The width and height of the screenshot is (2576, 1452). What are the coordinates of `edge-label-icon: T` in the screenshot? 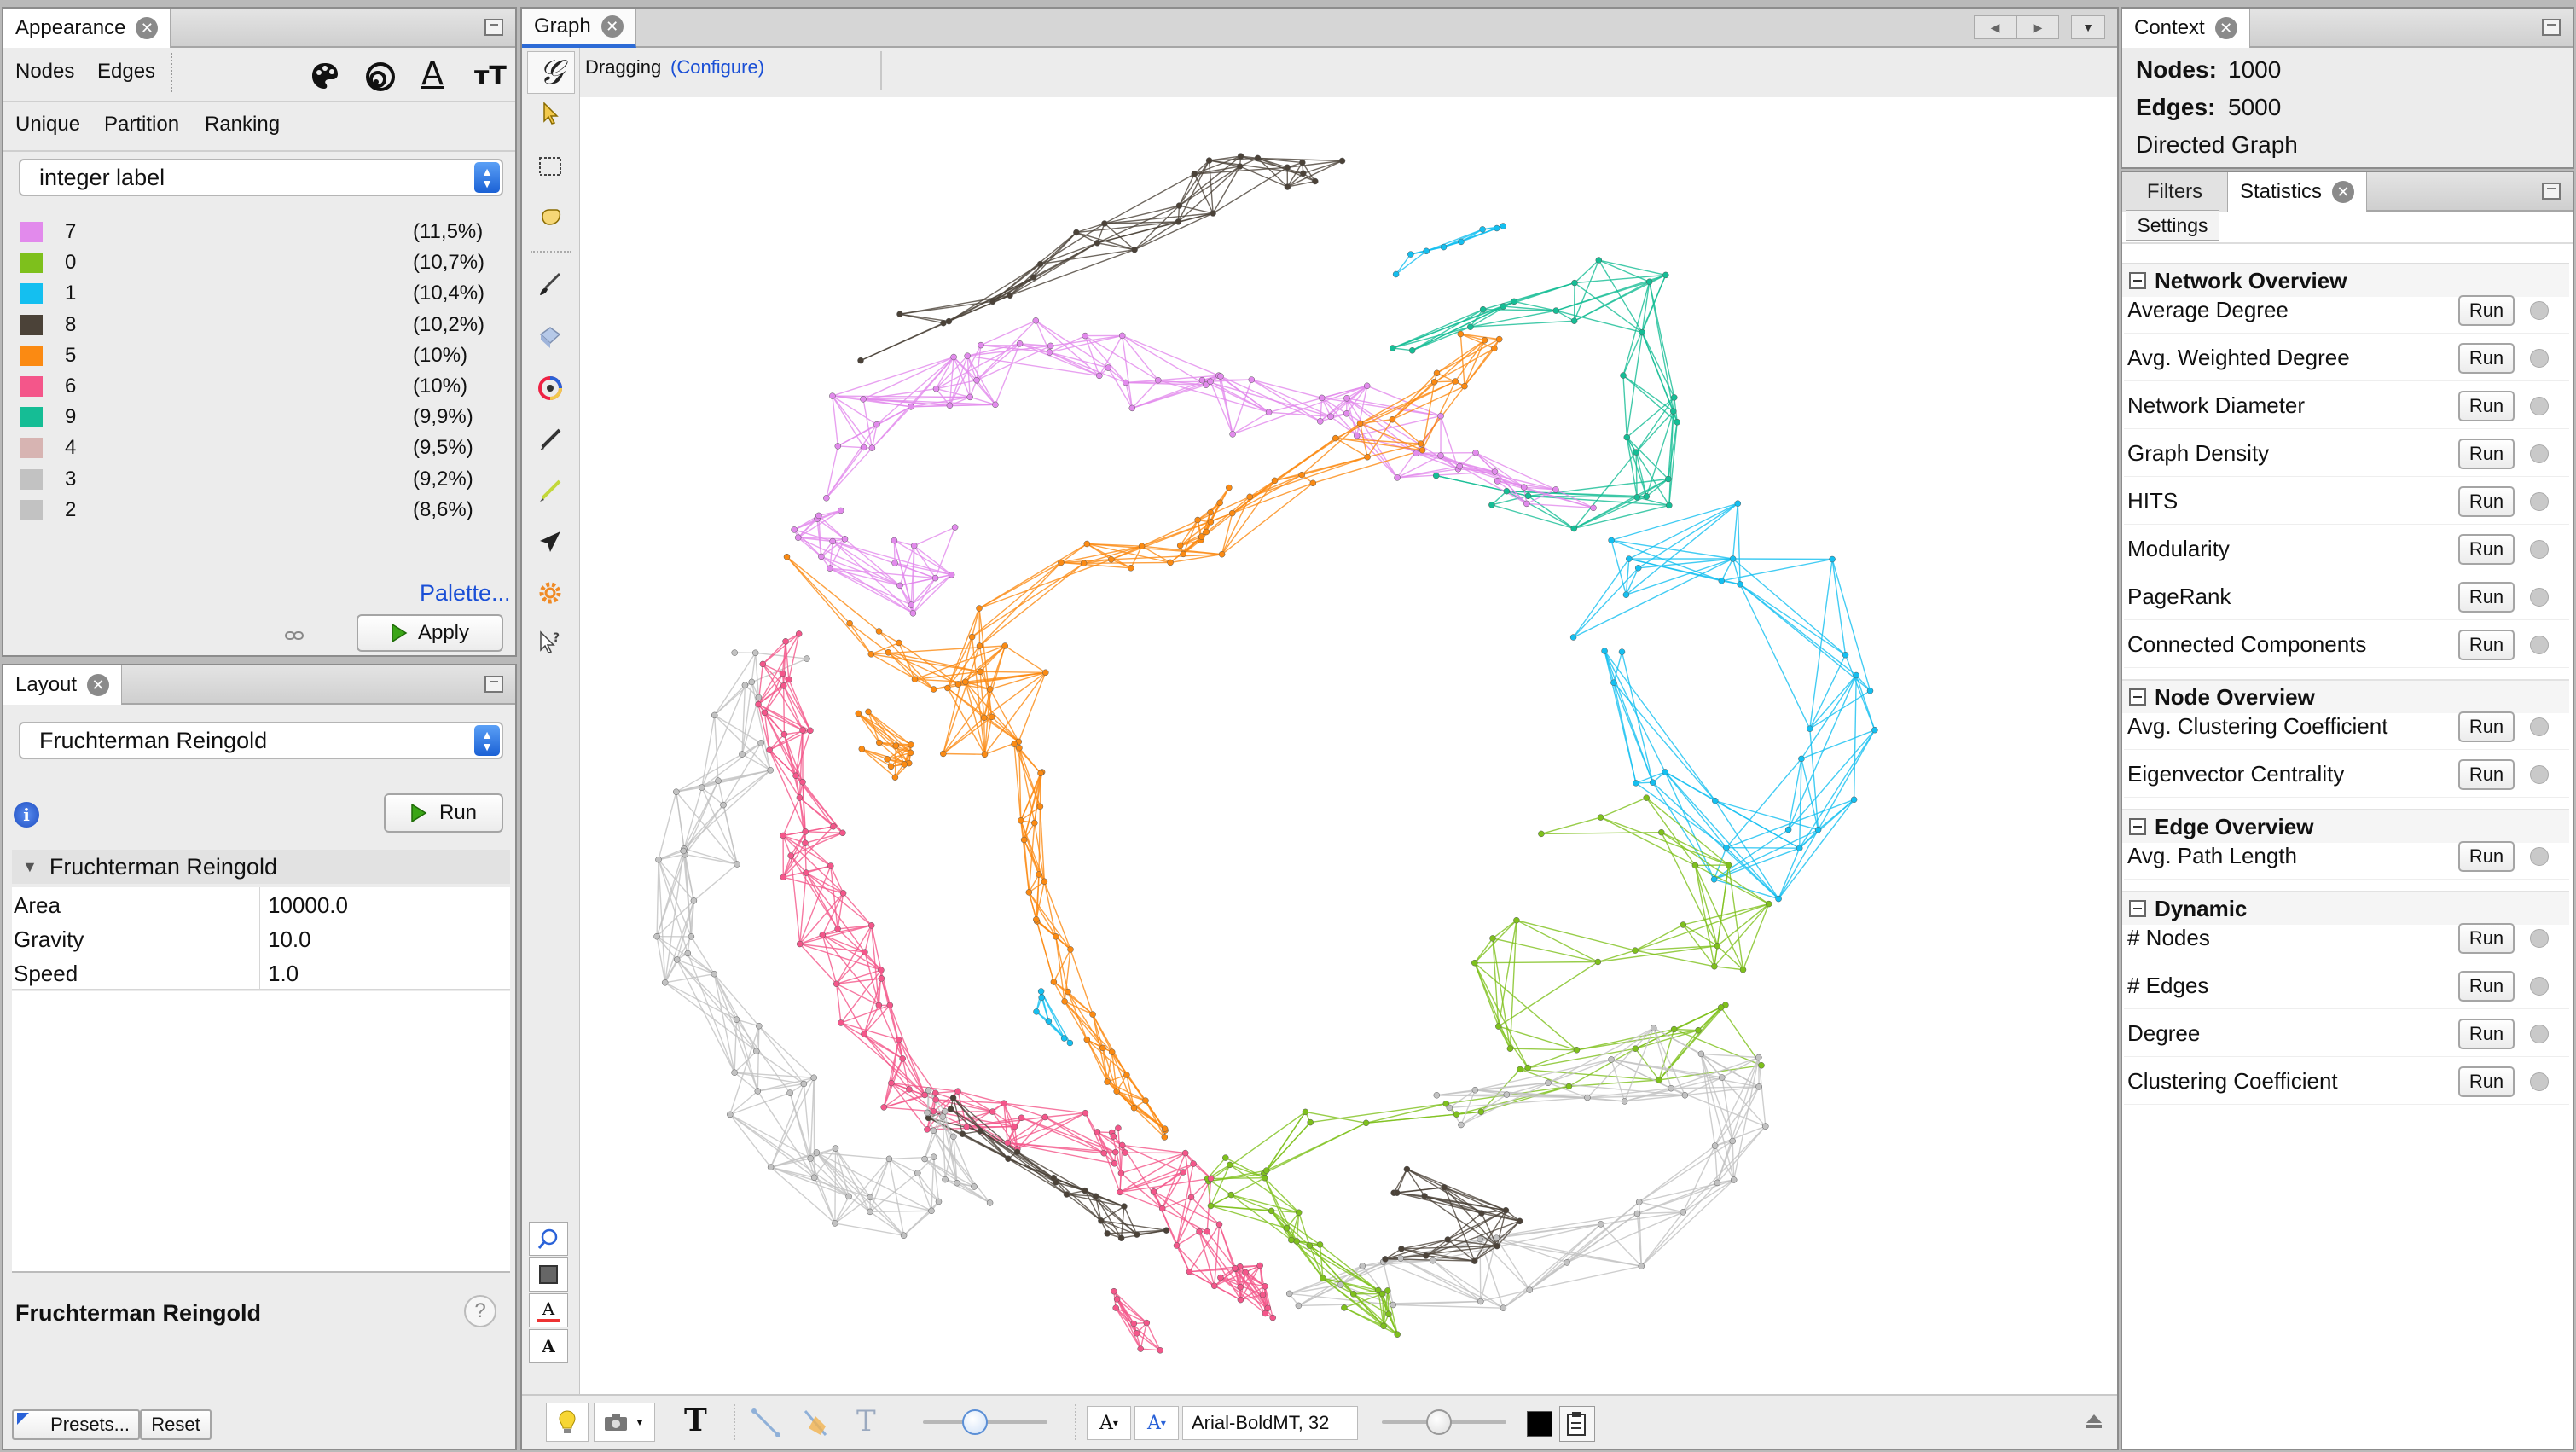 It's located at (866, 1421).